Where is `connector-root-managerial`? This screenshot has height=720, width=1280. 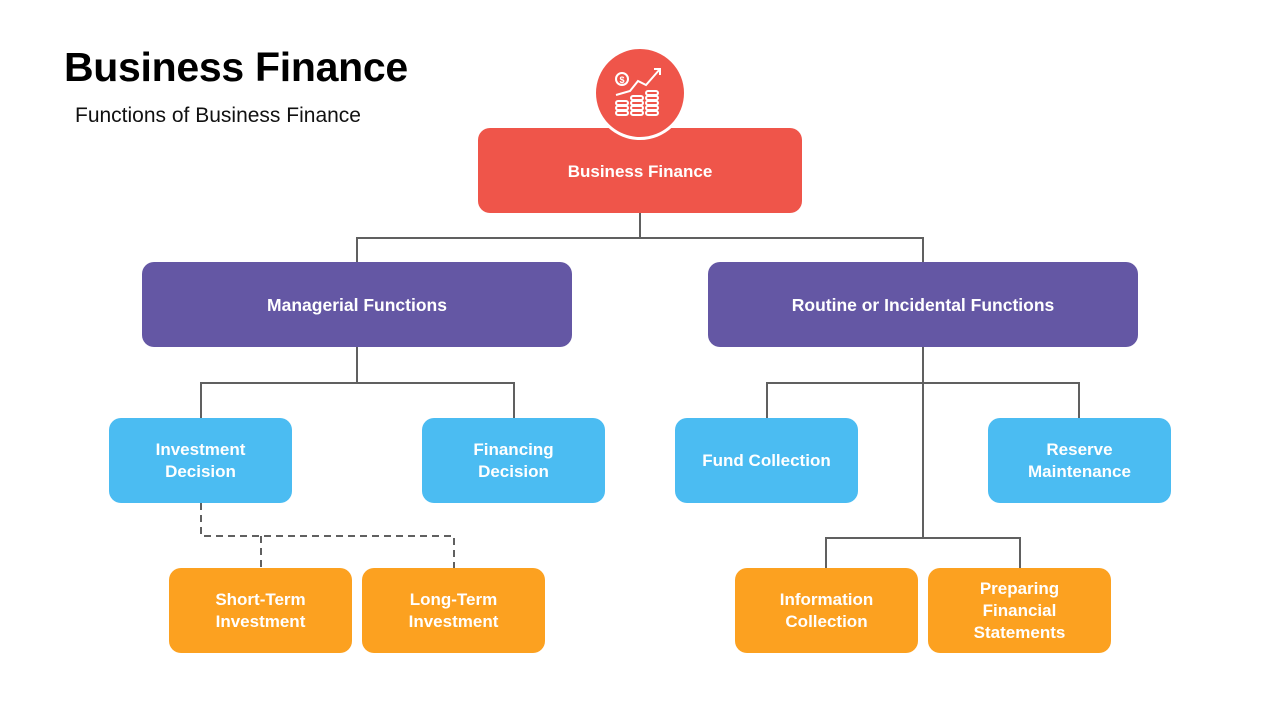
connector-root-managerial is located at coordinates (498, 237).